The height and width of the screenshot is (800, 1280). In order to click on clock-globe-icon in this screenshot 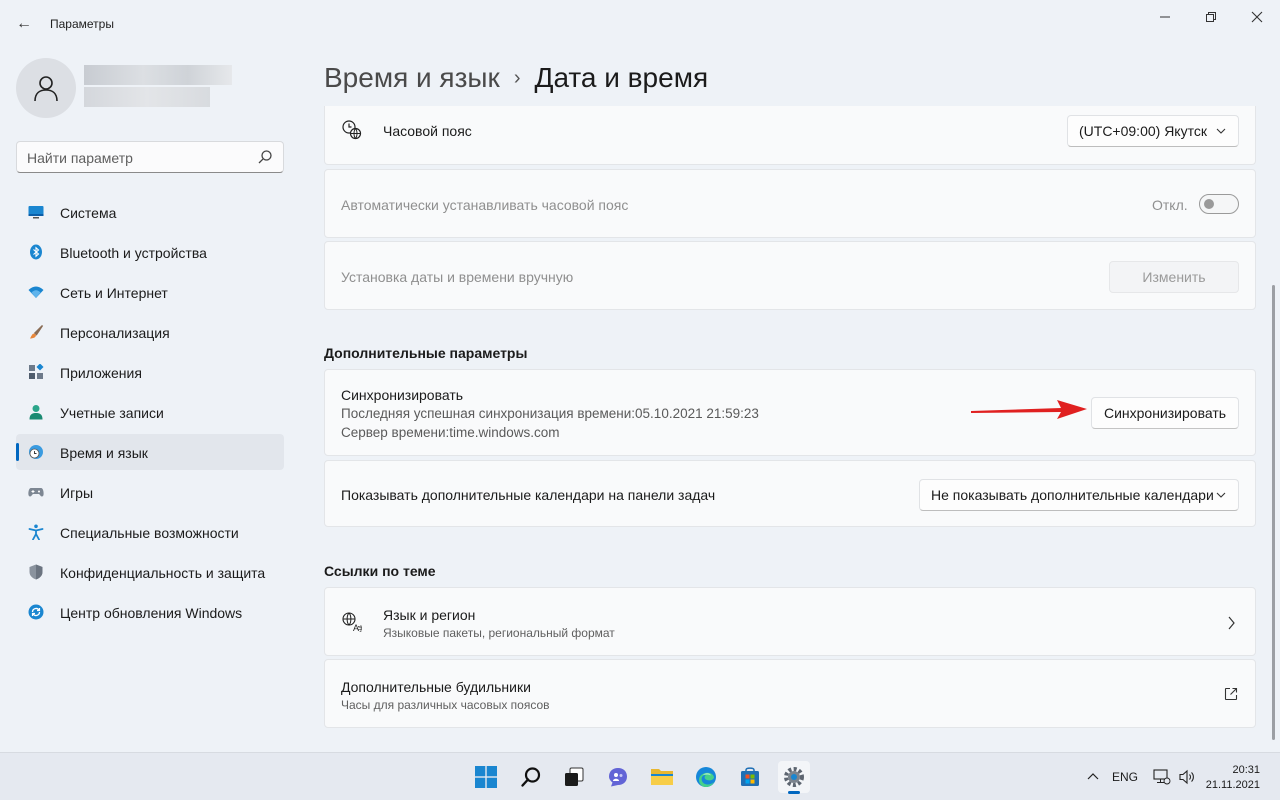, I will do `click(36, 452)`.